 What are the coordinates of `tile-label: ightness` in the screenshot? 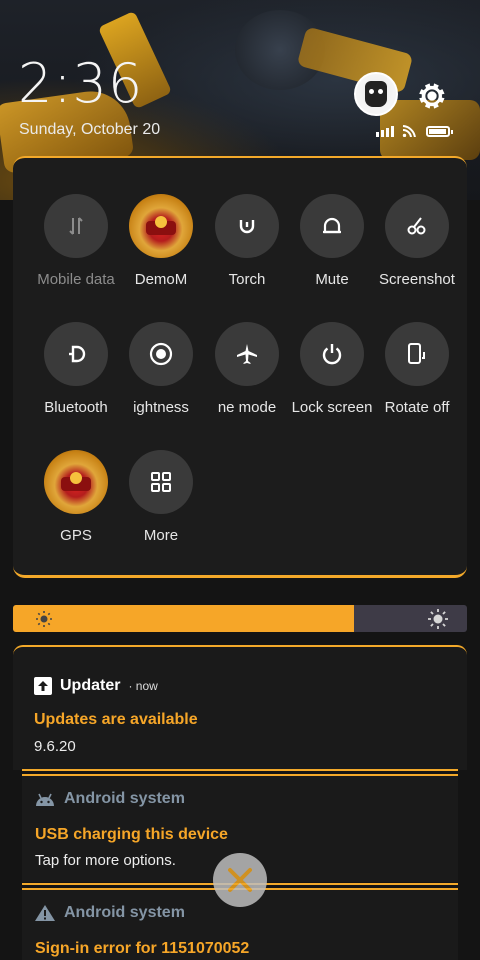 It's located at (161, 407).